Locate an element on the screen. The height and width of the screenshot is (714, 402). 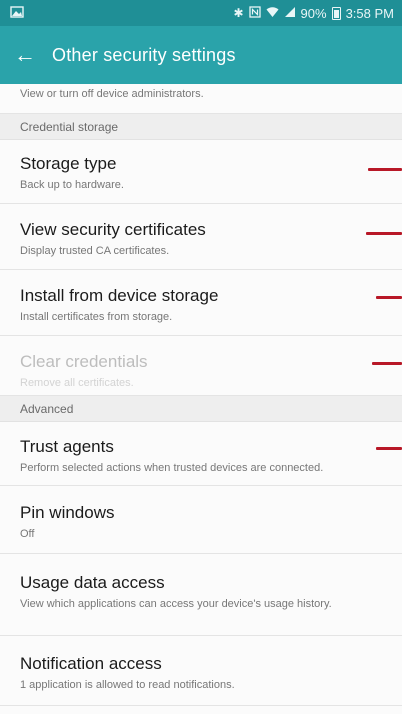
page-title: Other security settings is located at coordinates (144, 54).